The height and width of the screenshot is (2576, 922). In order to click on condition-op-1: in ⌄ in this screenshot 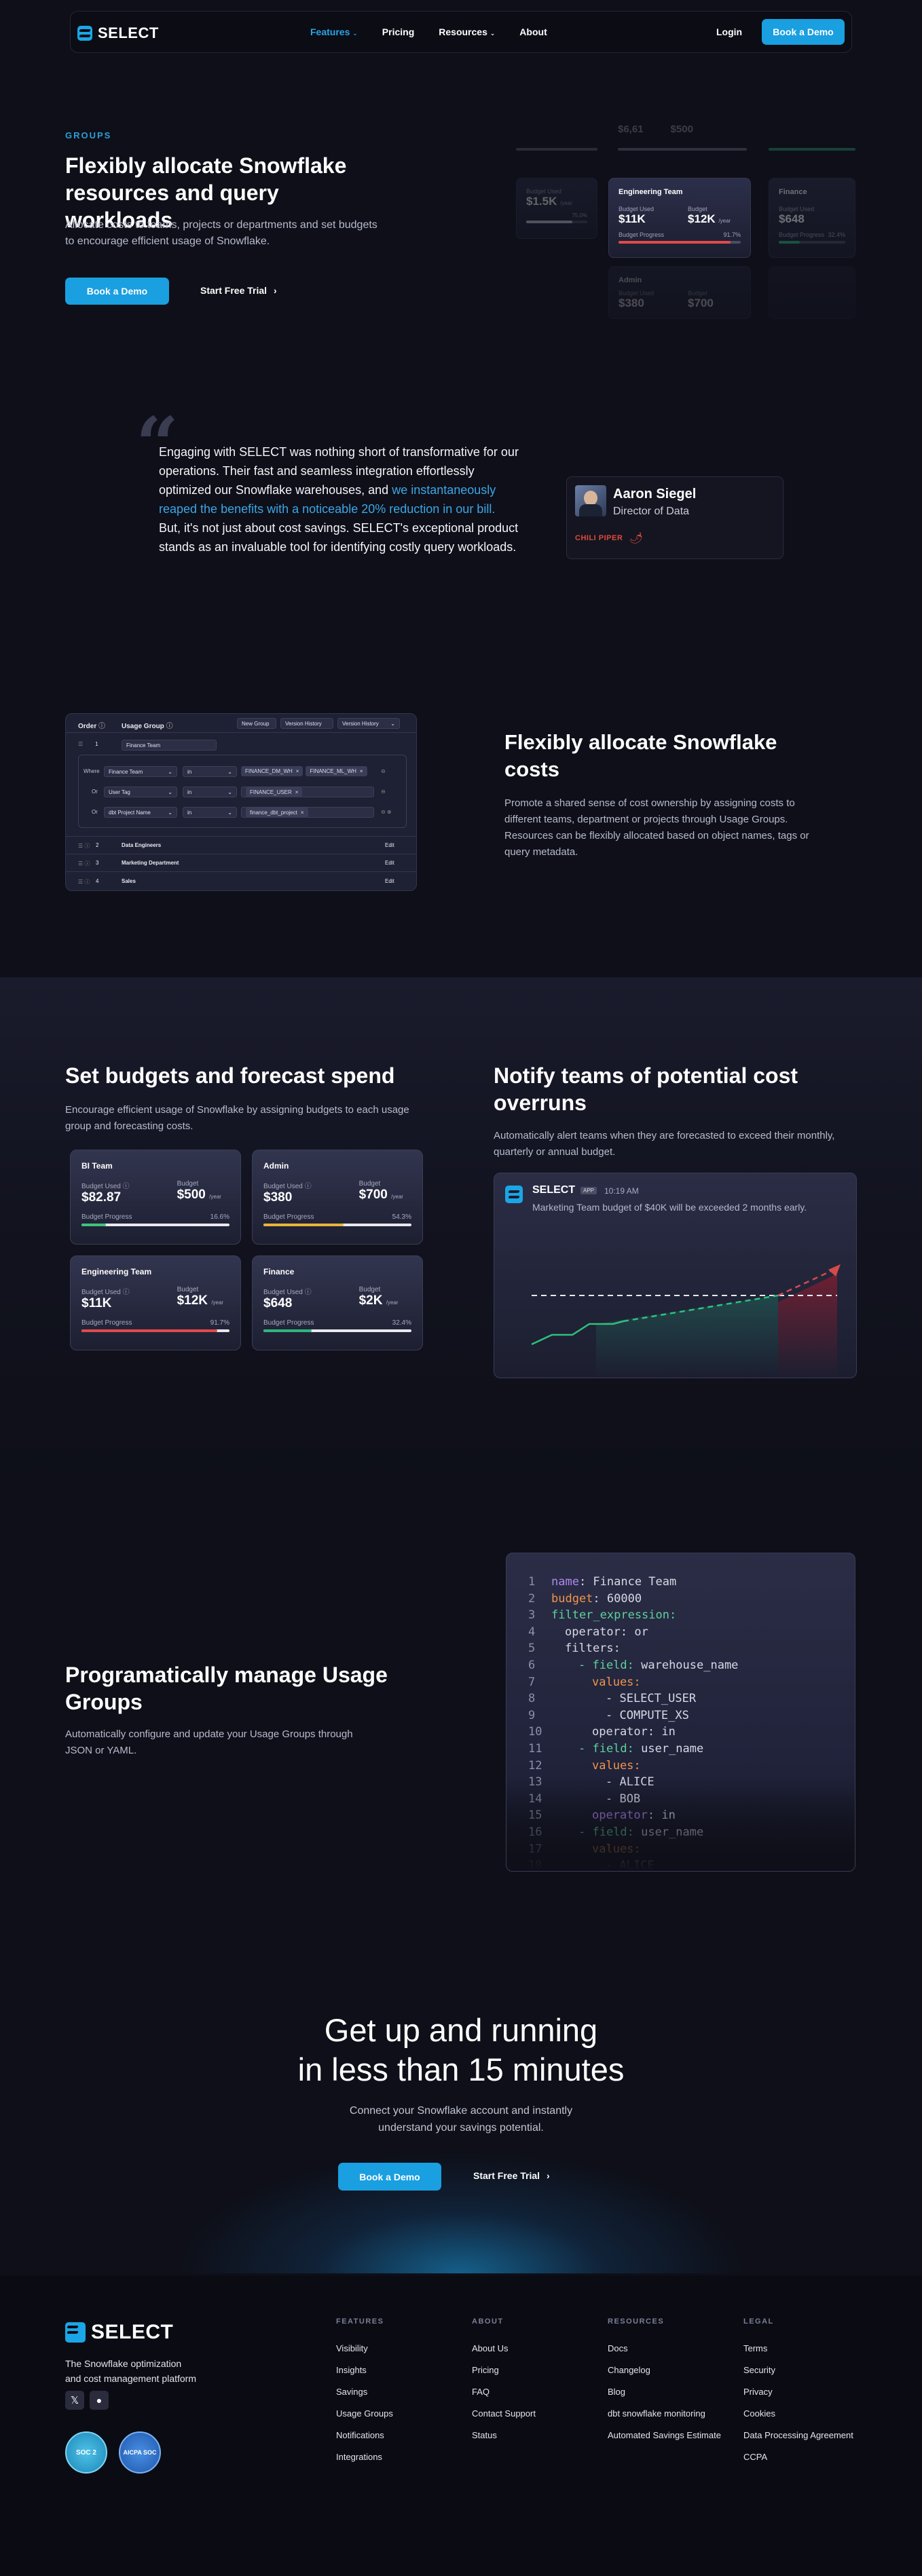, I will do `click(210, 772)`.